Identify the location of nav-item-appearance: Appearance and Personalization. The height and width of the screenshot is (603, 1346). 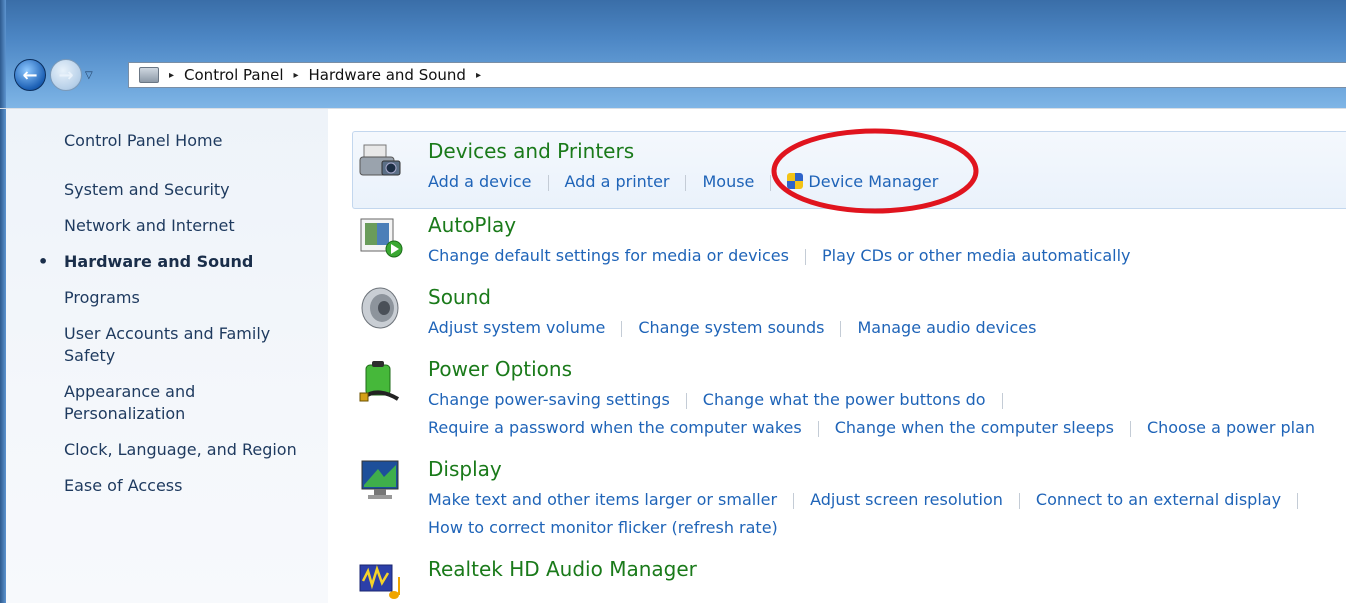
(192, 403).